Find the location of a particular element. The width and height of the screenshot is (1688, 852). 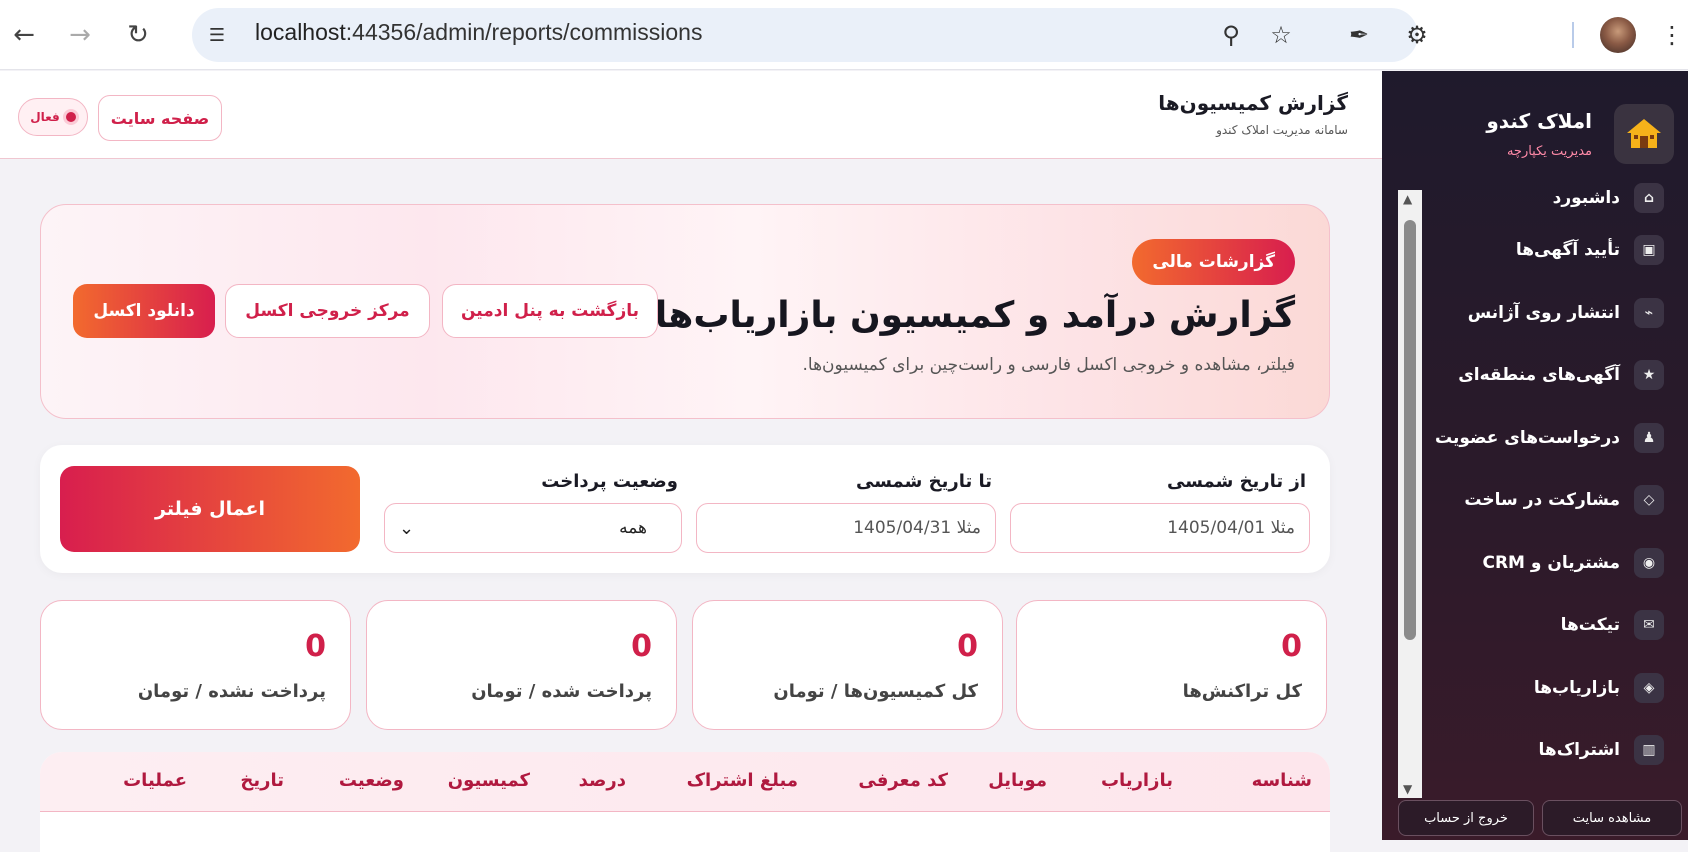

payment-status-label: وضعیت پرداخت is located at coordinates (609, 481).